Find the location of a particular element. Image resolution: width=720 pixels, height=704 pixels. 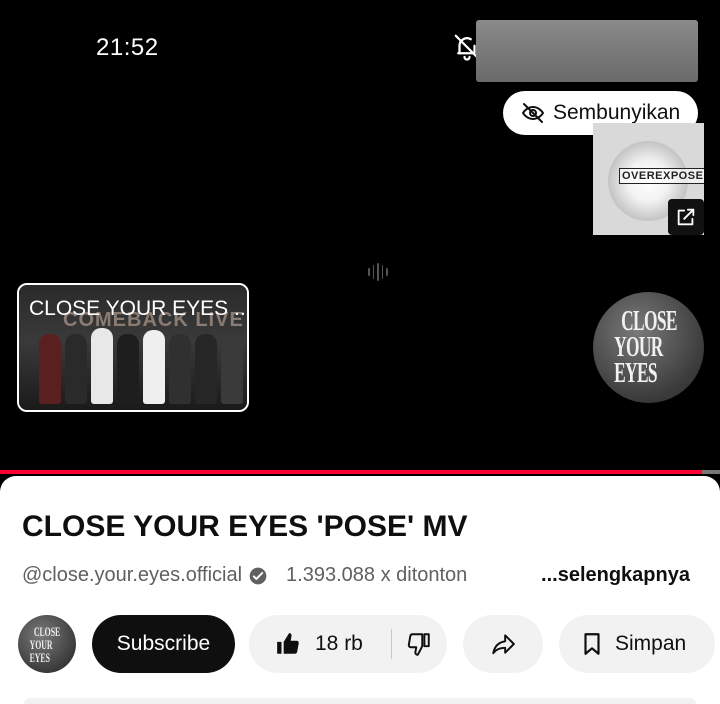

action-row: CLOSE YOUR EYES Subscribe 18 rb Simpan is located at coordinates (368, 644).